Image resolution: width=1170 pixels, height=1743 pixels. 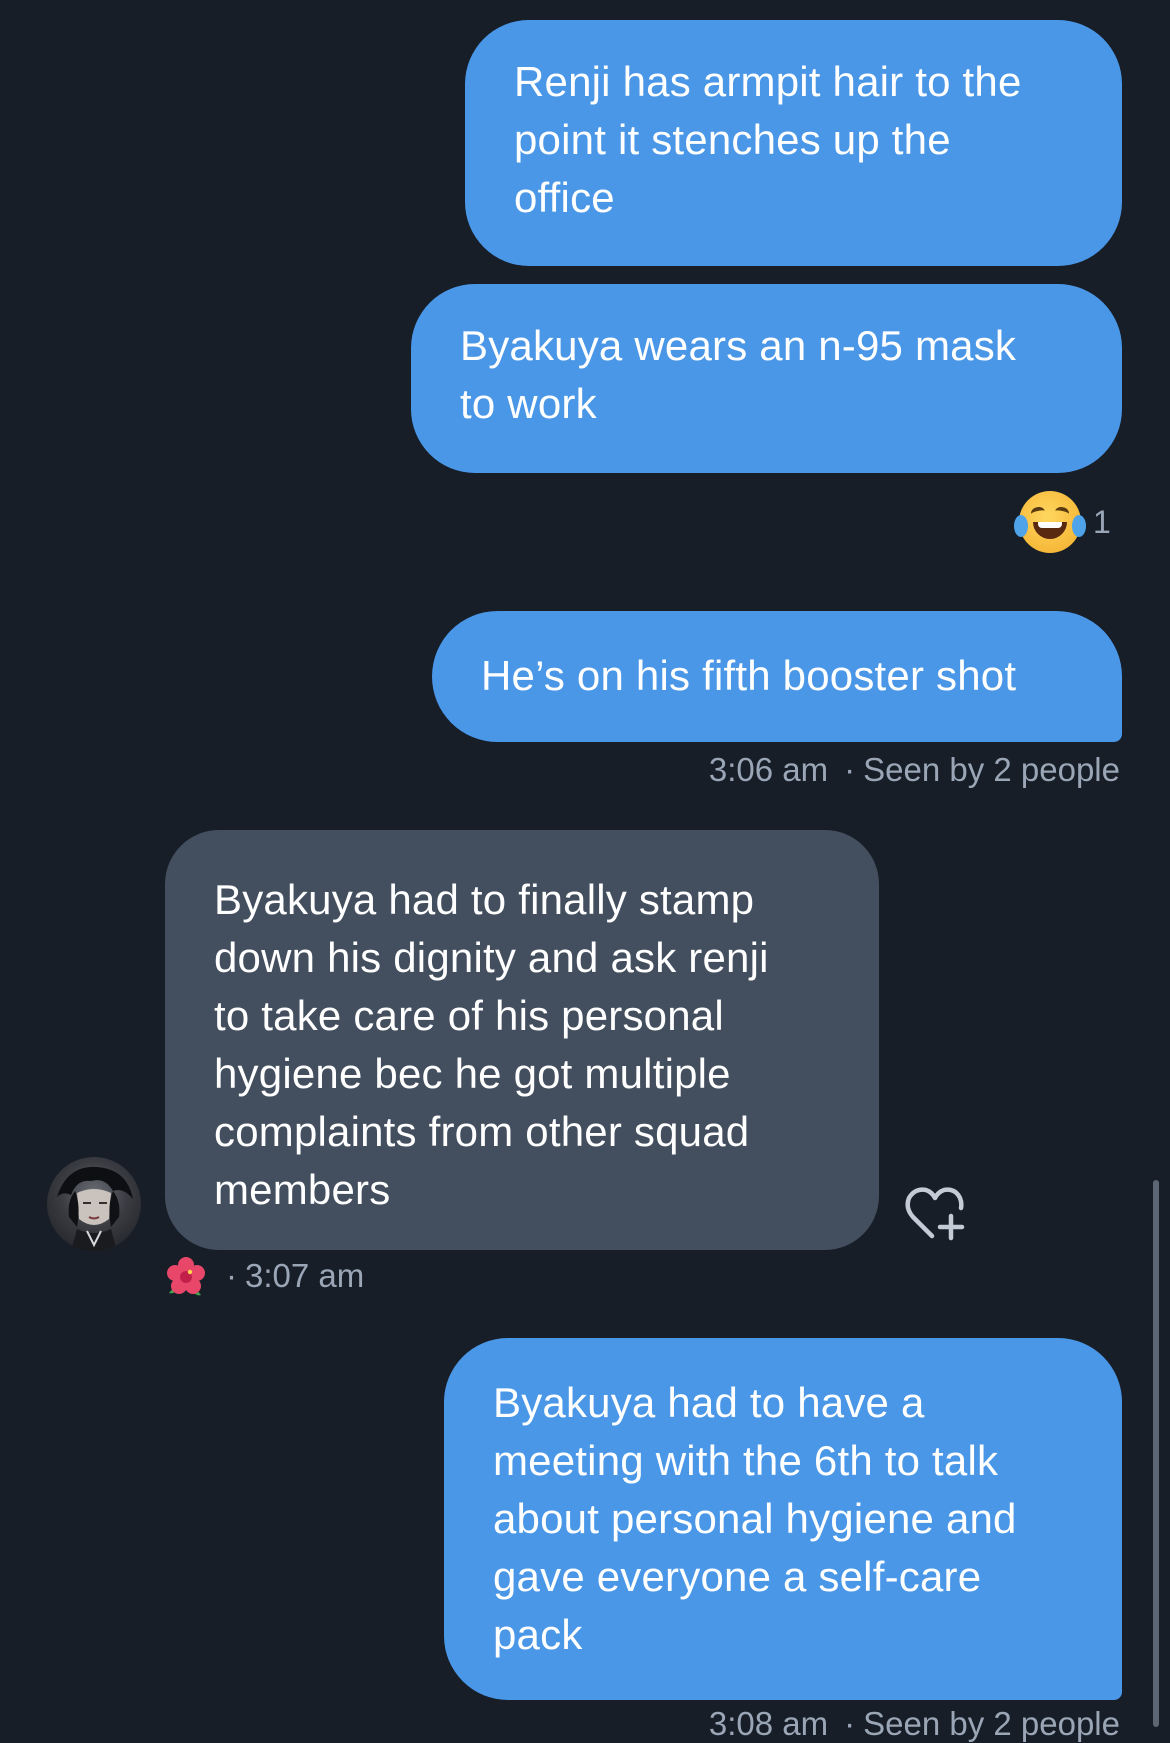 I want to click on face-with-tears-of-joy-icon, so click(x=1050, y=522).